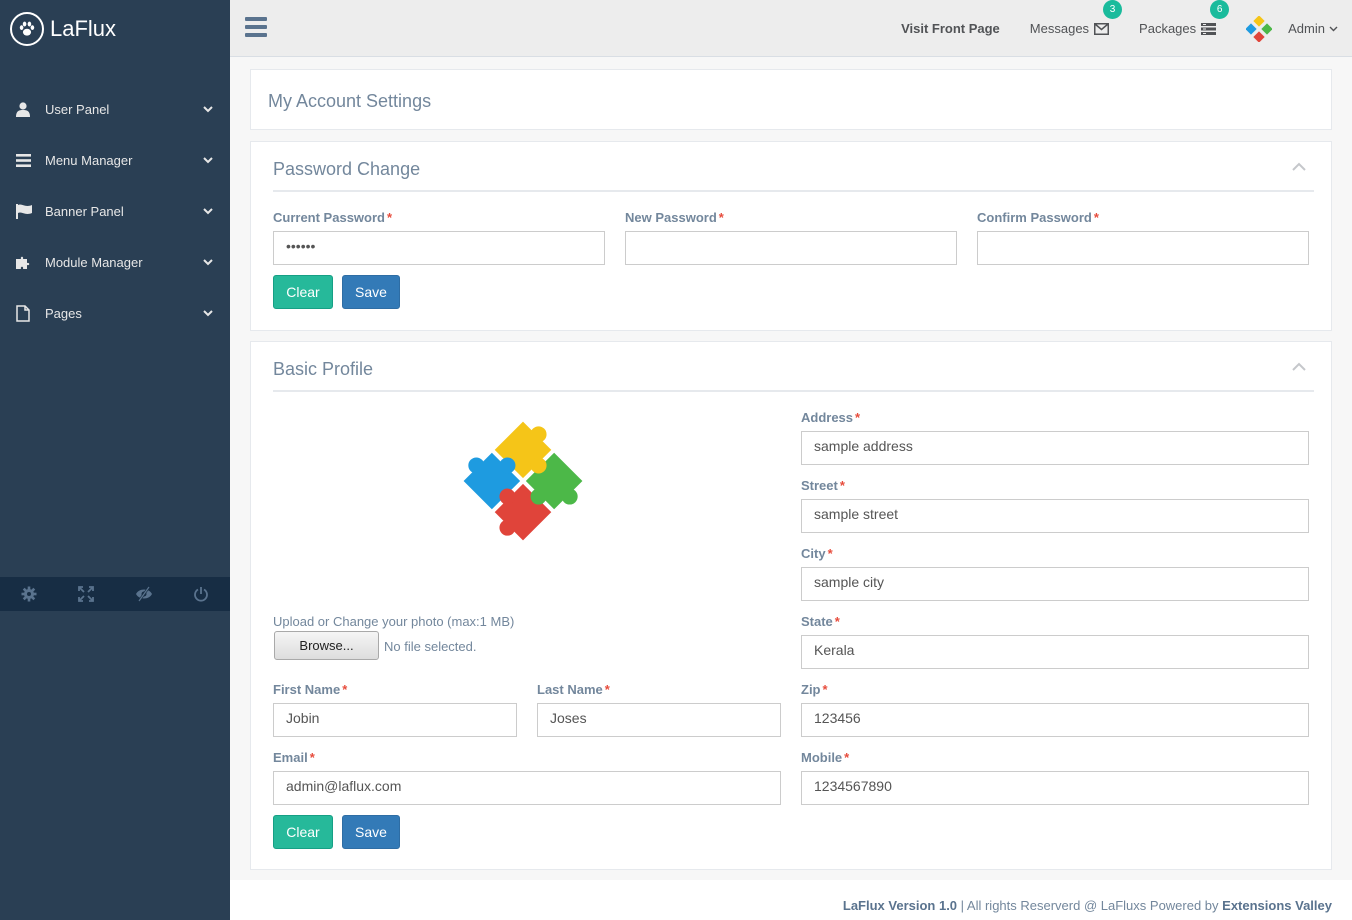  I want to click on page-title-panel: My Account Settings, so click(791, 99).